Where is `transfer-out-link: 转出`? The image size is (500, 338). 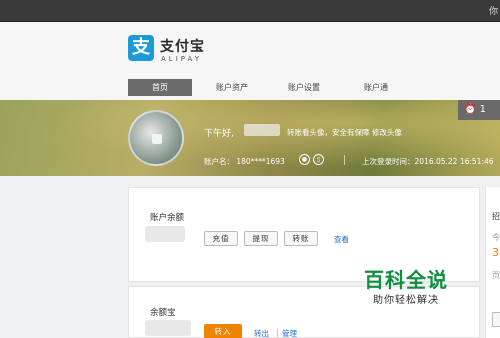
transfer-out-link: 转出 is located at coordinates (261, 333).